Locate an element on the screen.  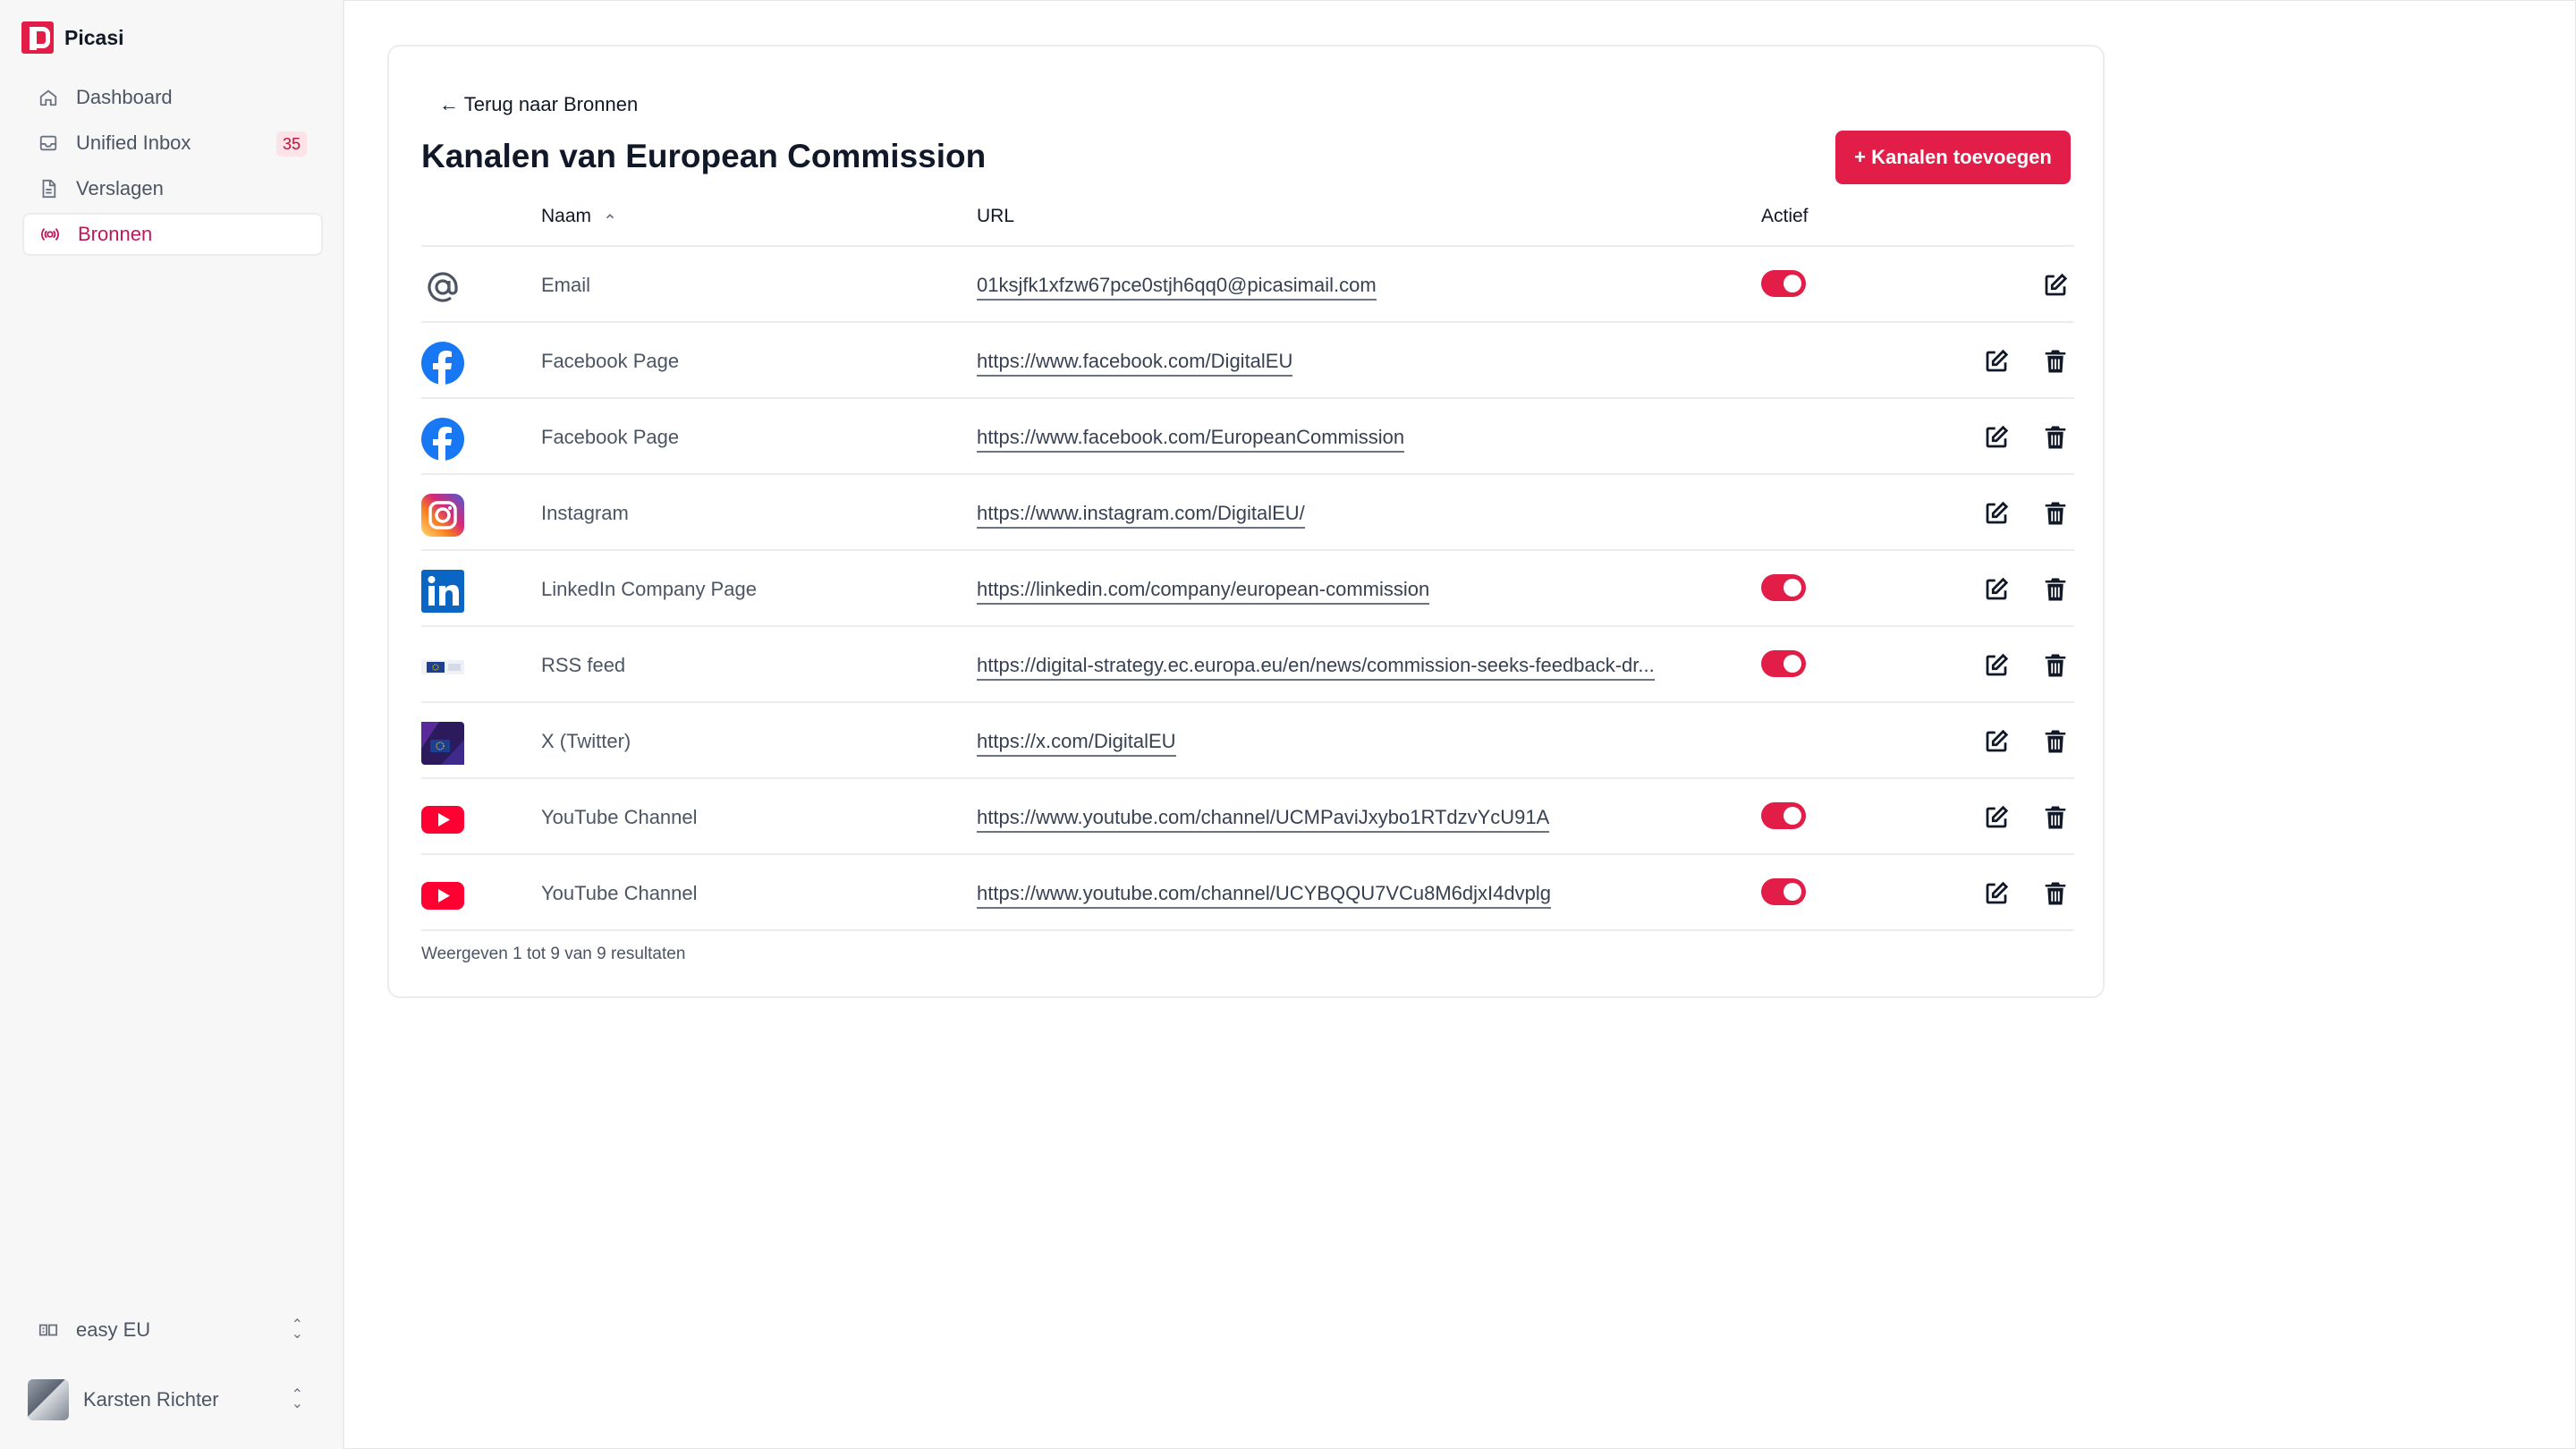
sidebar-item-dashboard: Dashboard is located at coordinates (172, 97).